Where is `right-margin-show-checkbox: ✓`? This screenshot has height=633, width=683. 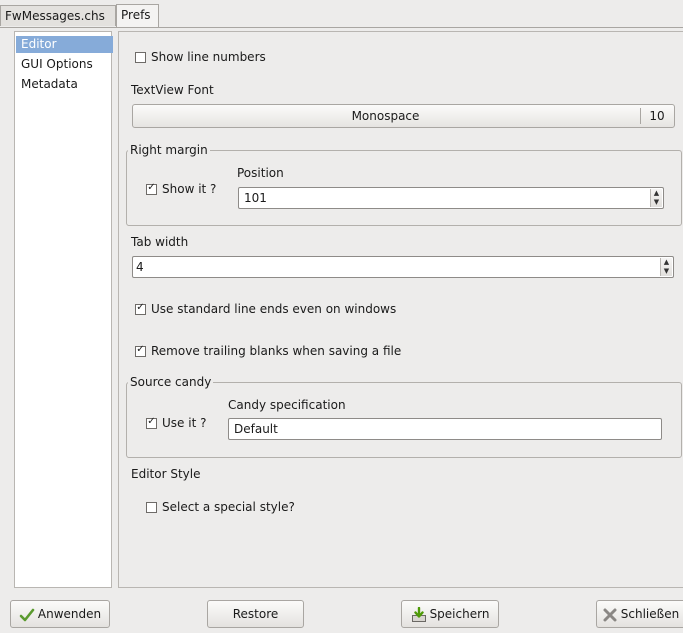 right-margin-show-checkbox: ✓ is located at coordinates (151, 188).